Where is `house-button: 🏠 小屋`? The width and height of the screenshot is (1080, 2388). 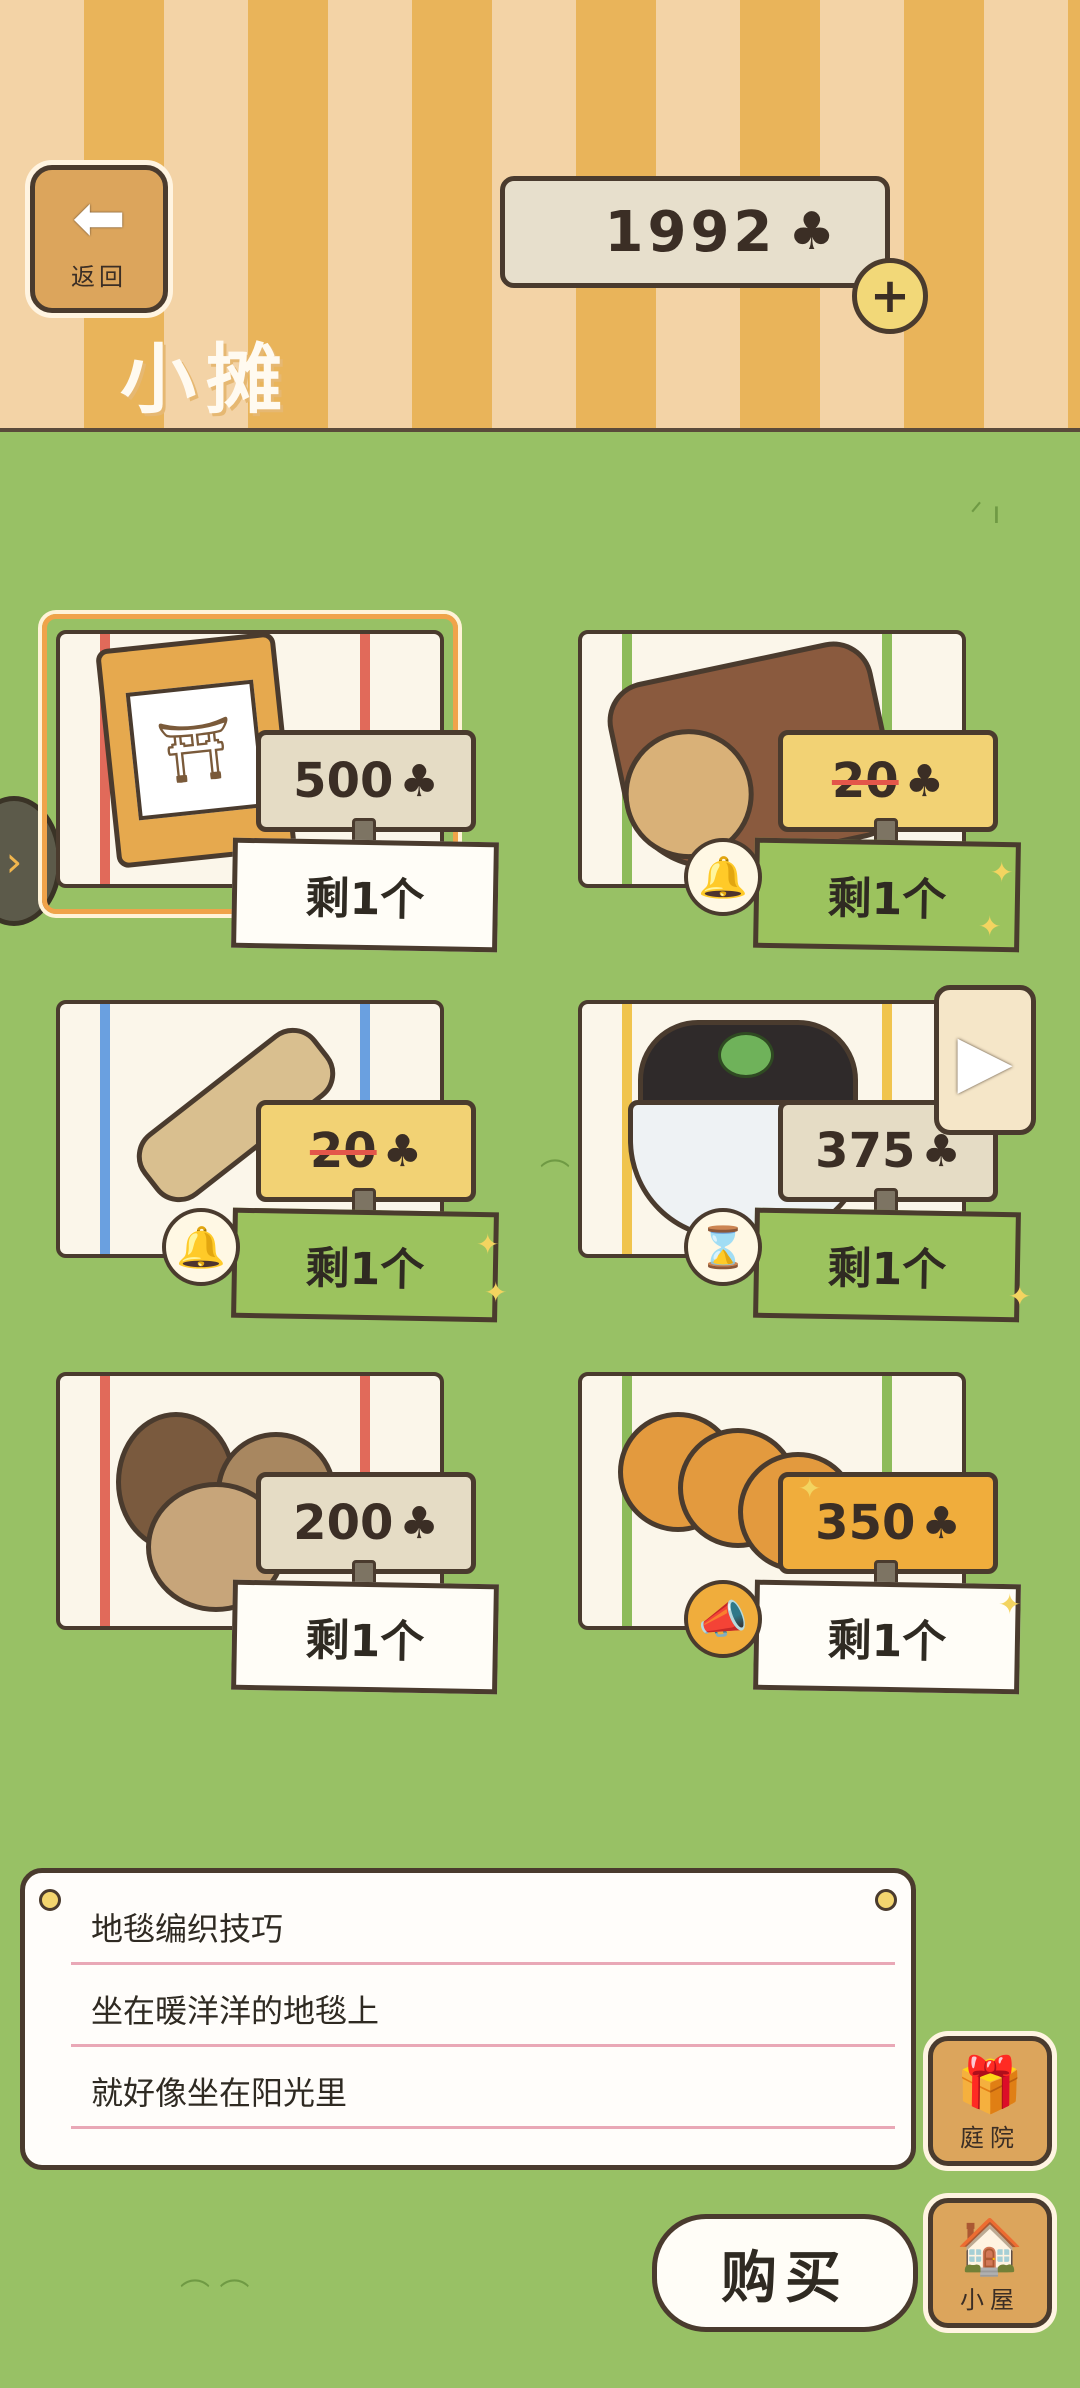 house-button: 🏠 小屋 is located at coordinates (990, 2263).